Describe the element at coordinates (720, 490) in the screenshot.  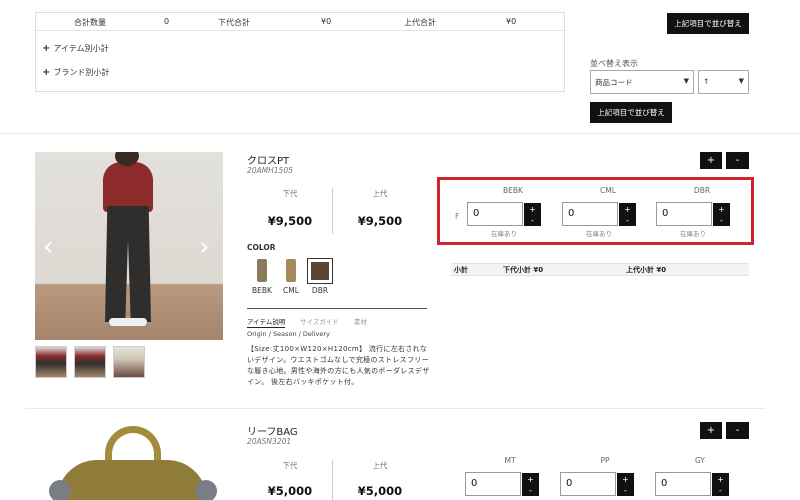
I see `qty-minus-gy: -` at that location.